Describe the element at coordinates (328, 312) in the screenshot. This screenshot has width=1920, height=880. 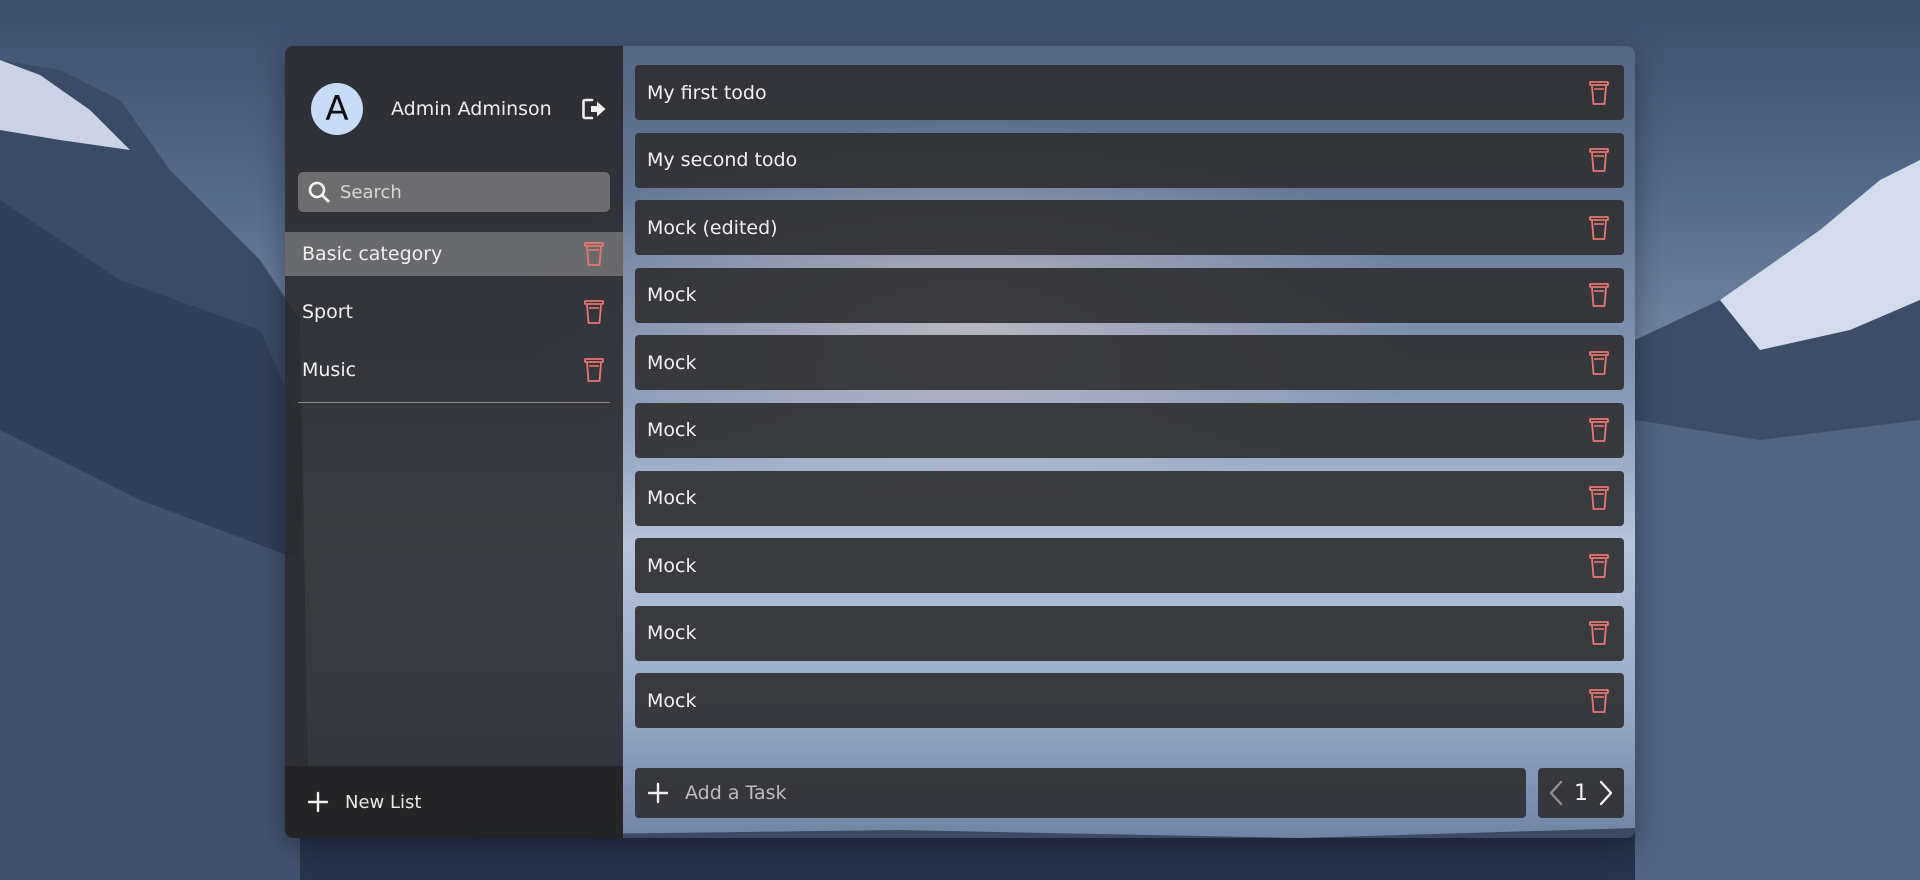
I see `category-label: Sport` at that location.